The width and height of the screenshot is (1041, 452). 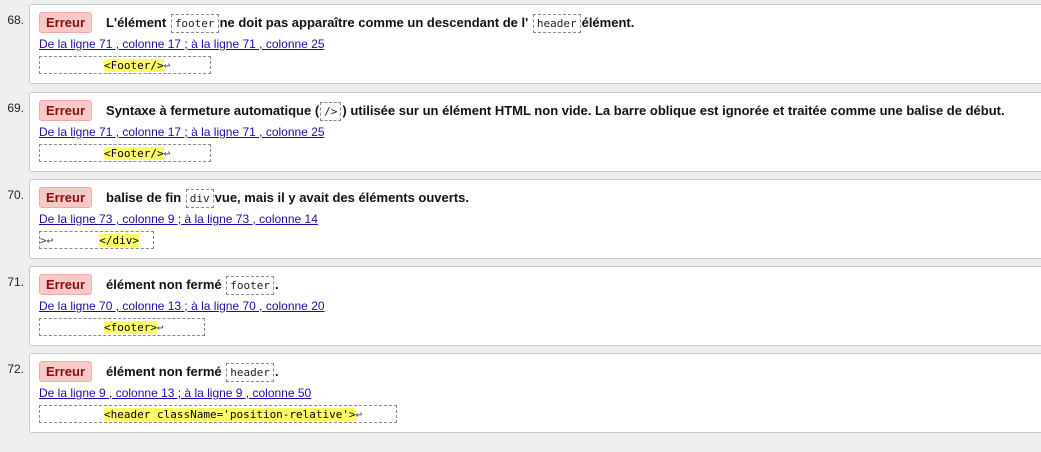 What do you see at coordinates (96, 240) in the screenshot?
I see `code-extract: >↩ </div>` at bounding box center [96, 240].